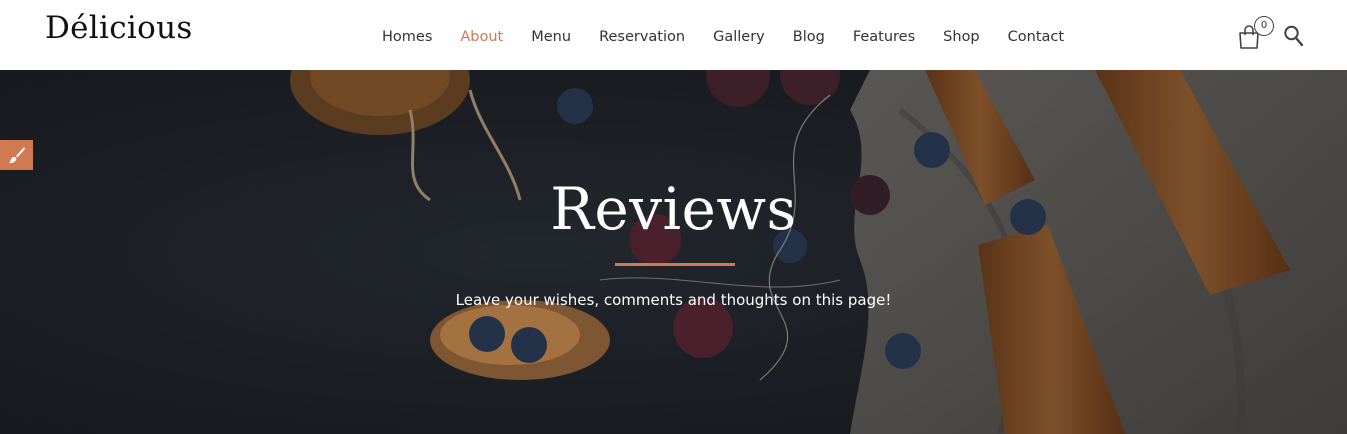 The width and height of the screenshot is (1347, 434). I want to click on nav-link-gallery: Gallery, so click(739, 37).